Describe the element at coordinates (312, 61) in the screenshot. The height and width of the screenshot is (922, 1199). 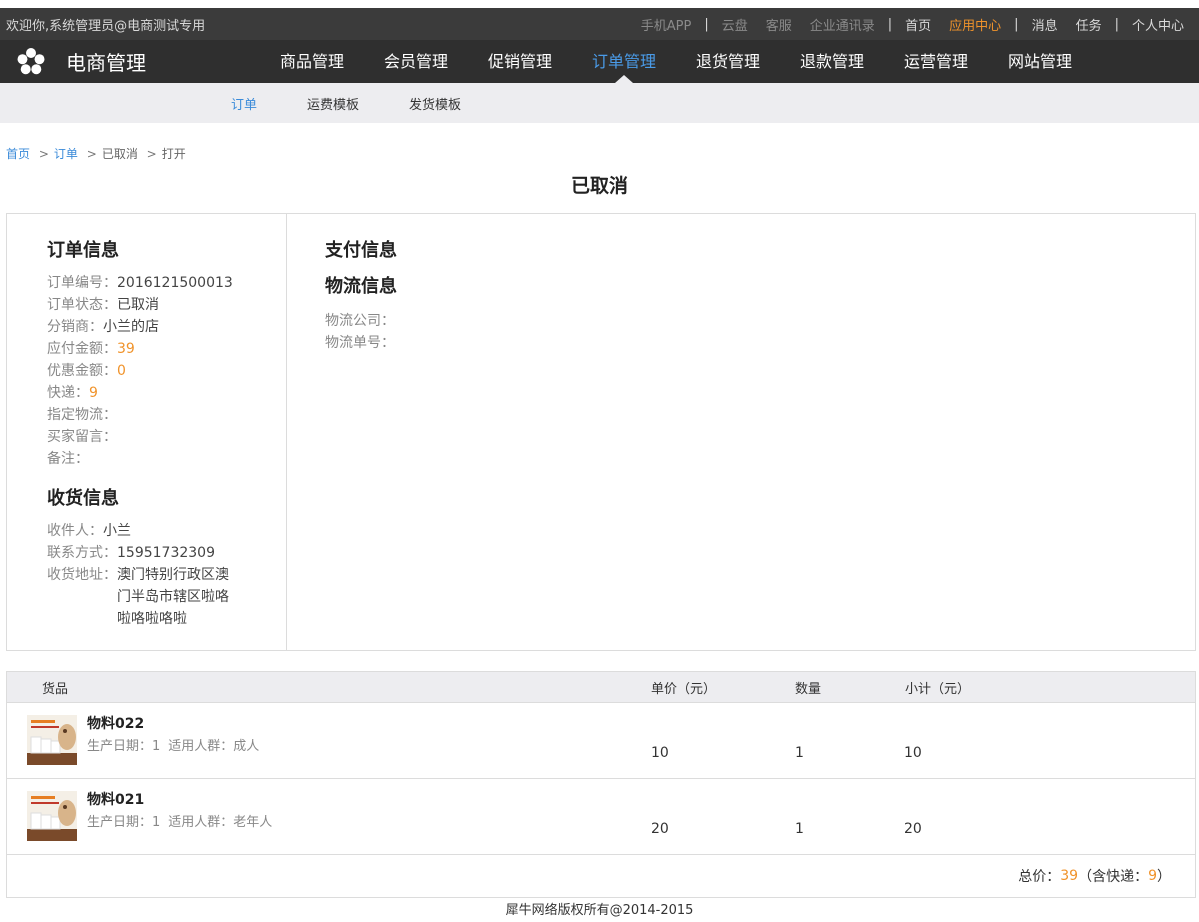
I see `nav-item-goods: 商品管理` at that location.